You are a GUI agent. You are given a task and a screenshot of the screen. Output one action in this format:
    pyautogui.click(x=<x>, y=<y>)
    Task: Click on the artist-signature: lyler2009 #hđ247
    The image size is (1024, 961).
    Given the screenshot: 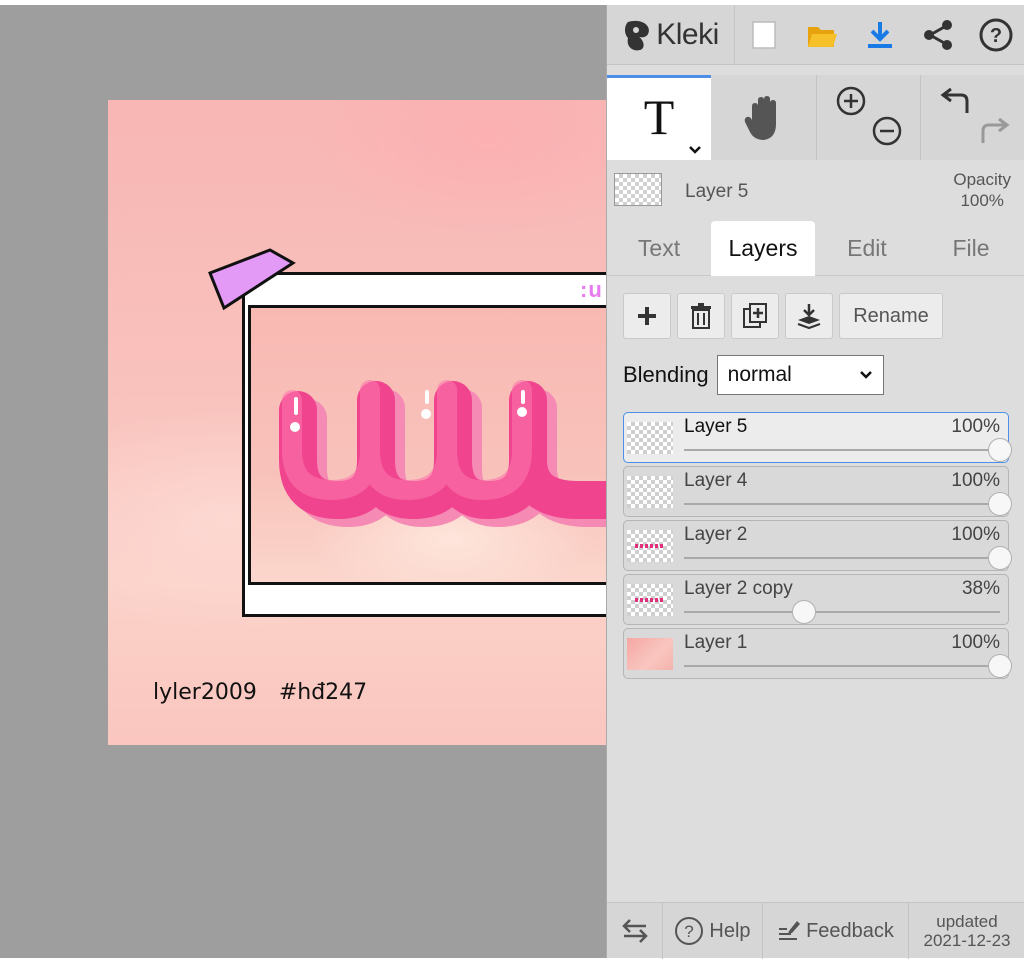 What is the action you would take?
    pyautogui.click(x=260, y=692)
    